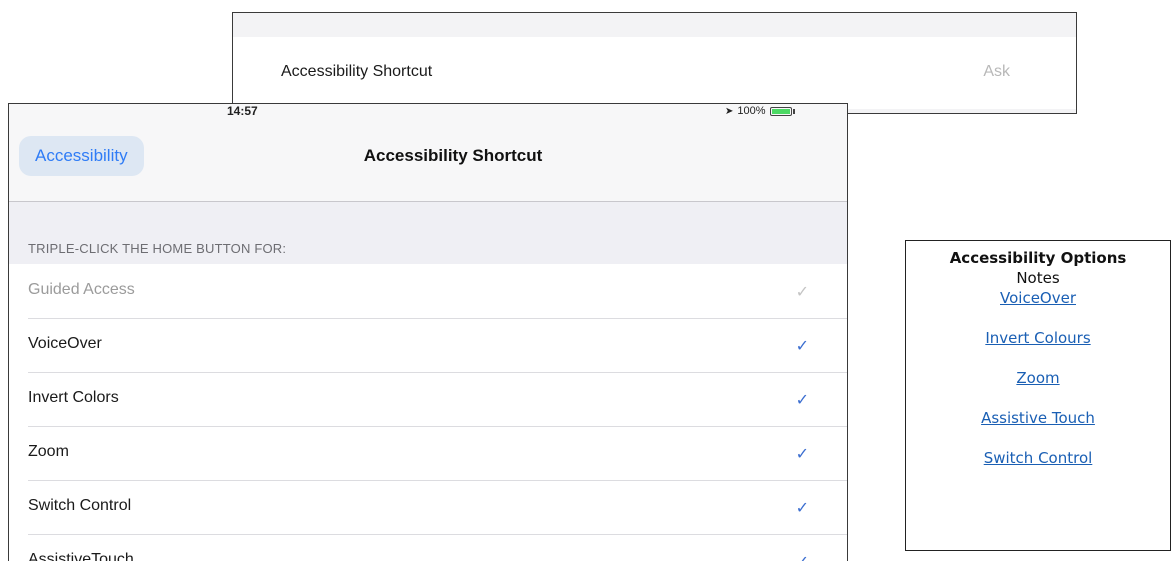  What do you see at coordinates (428, 547) in the screenshot?
I see `option-row-assistivetouch: AssistiveTouch ✓` at bounding box center [428, 547].